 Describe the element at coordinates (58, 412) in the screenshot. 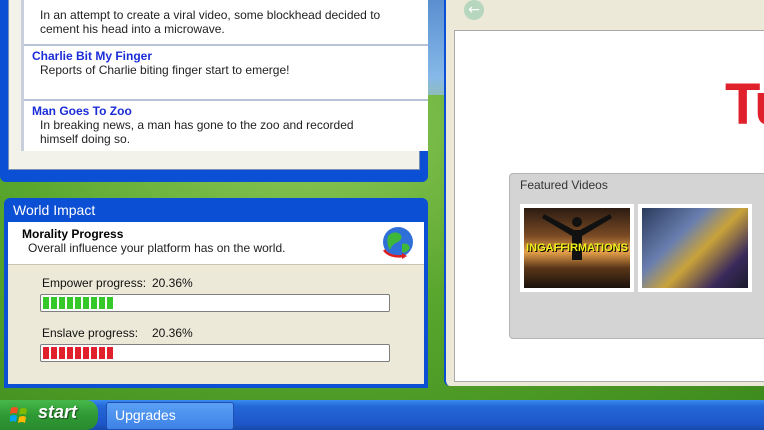

I see `start-label: start` at that location.